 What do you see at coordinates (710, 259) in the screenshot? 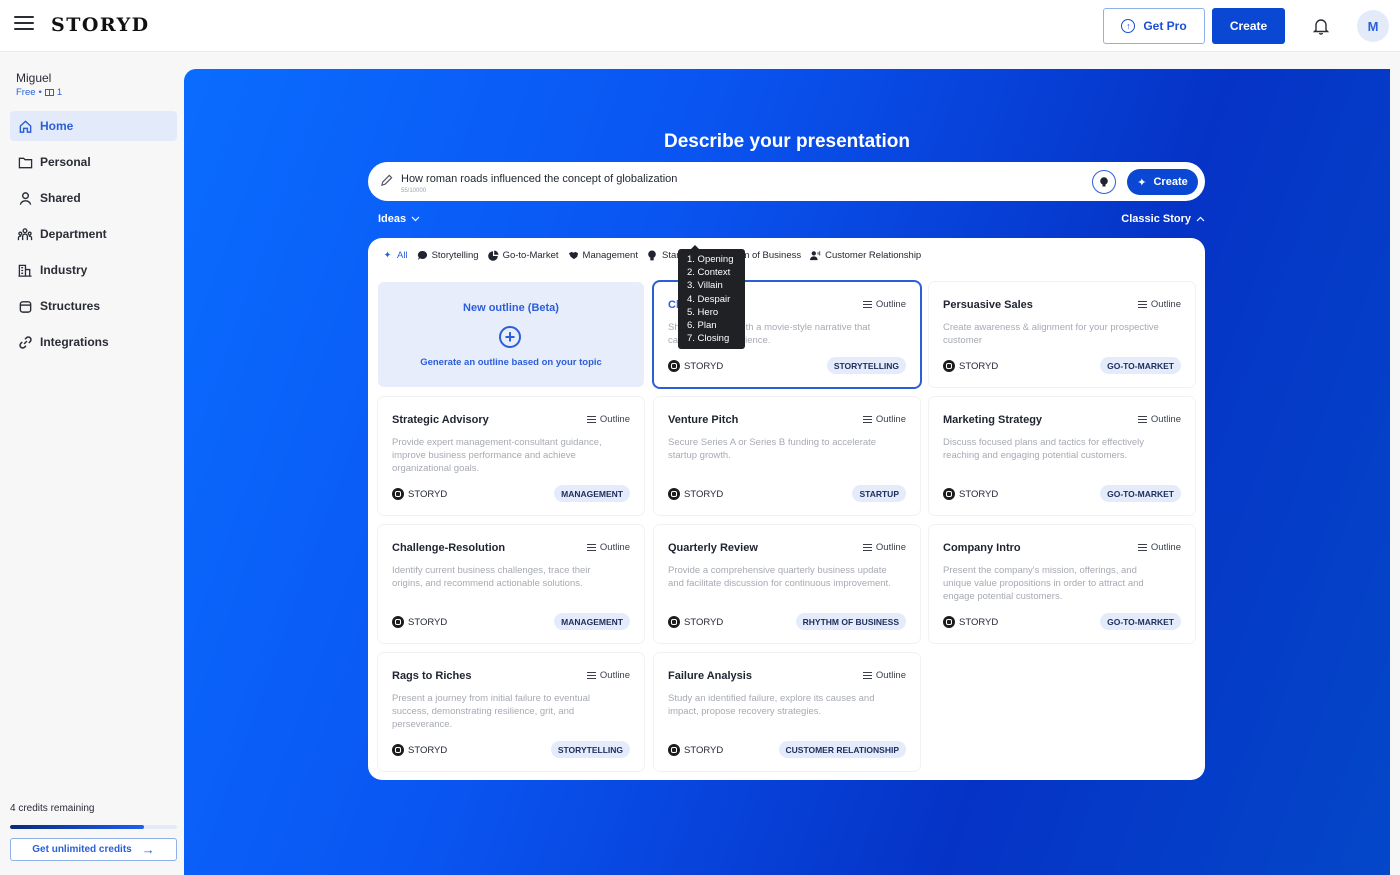
I see `tooltip-step: 1. Opening` at bounding box center [710, 259].